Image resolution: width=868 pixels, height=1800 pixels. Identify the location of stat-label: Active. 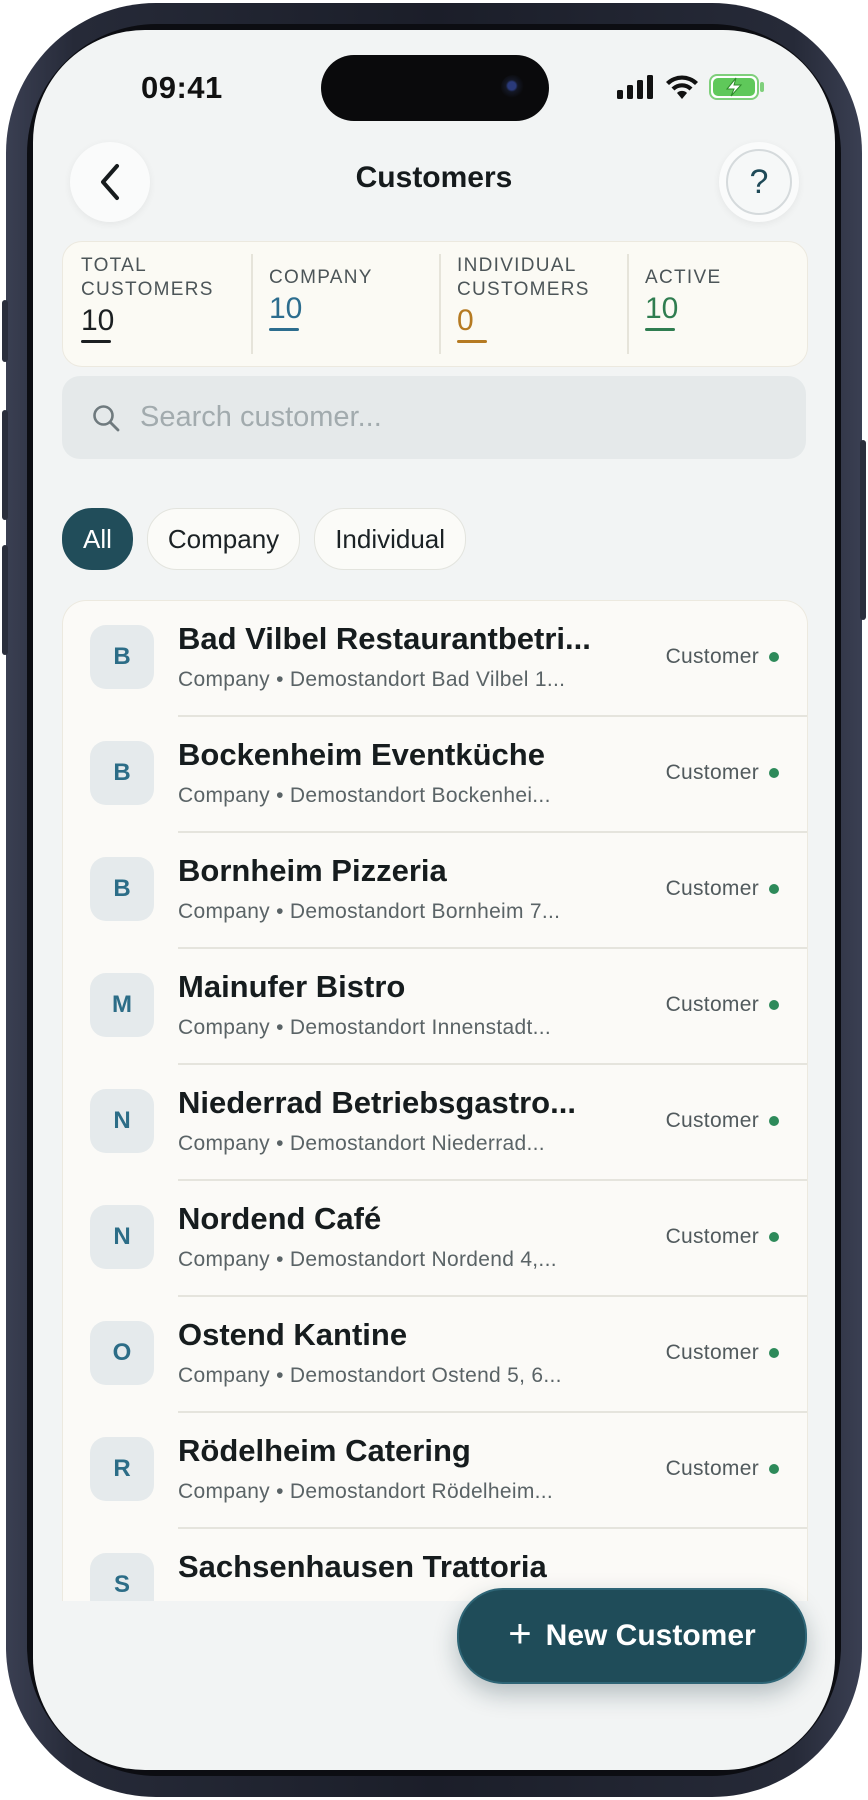
(683, 277).